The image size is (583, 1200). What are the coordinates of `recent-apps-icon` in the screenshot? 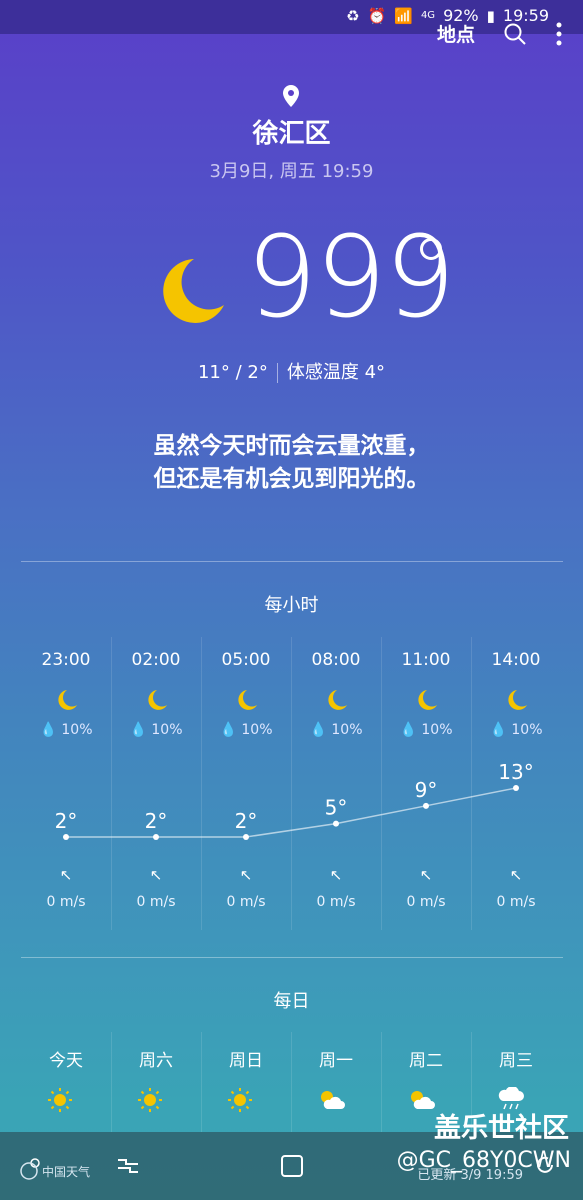 It's located at (128, 1166).